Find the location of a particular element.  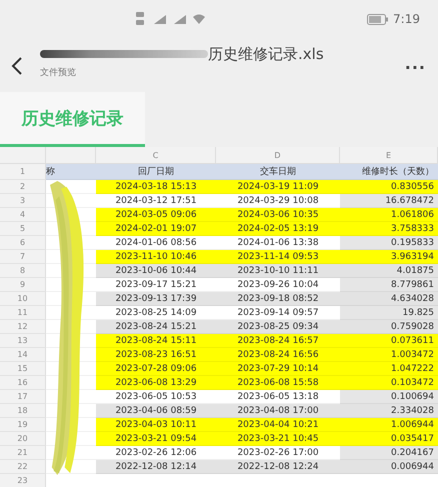

table-cell: 2023-07-28 09:06 is located at coordinates (156, 369).